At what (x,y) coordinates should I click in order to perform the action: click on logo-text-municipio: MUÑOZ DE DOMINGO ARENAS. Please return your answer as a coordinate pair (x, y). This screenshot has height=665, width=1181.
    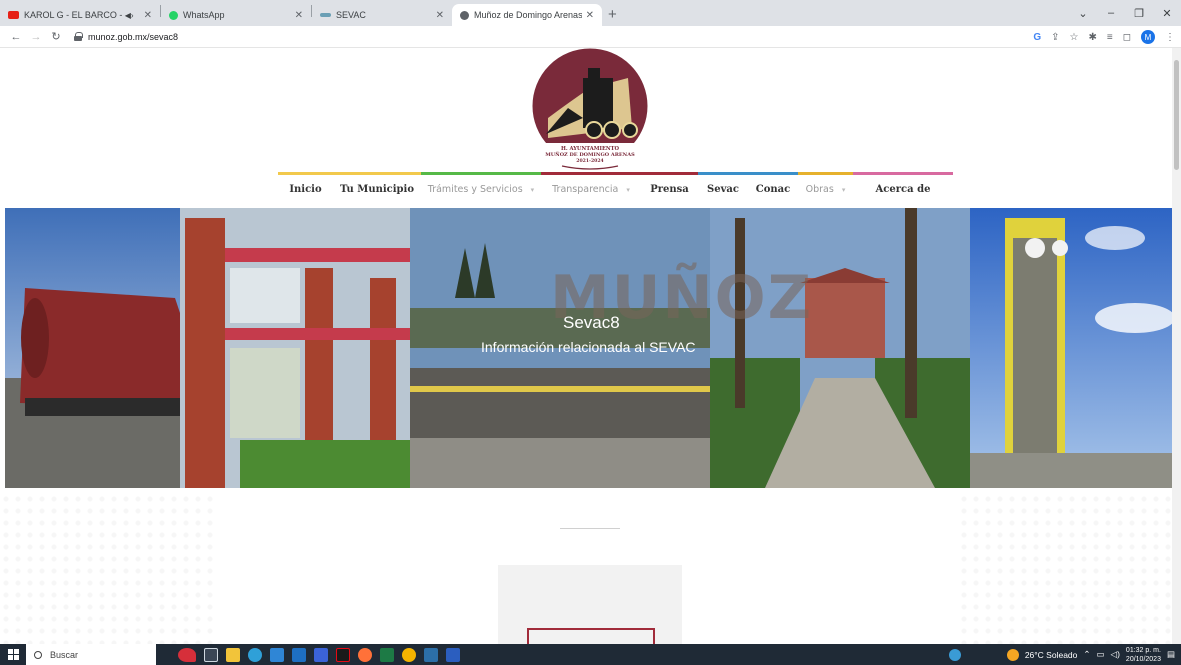
    Looking at the image, I should click on (590, 154).